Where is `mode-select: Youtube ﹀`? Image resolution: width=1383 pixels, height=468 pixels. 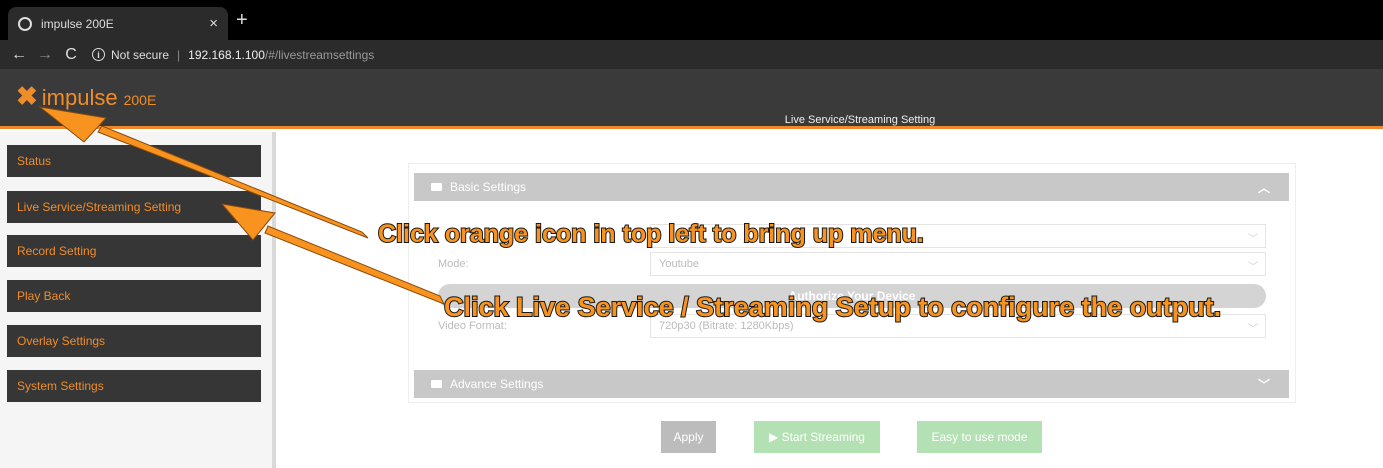 mode-select: Youtube ﹀ is located at coordinates (958, 264).